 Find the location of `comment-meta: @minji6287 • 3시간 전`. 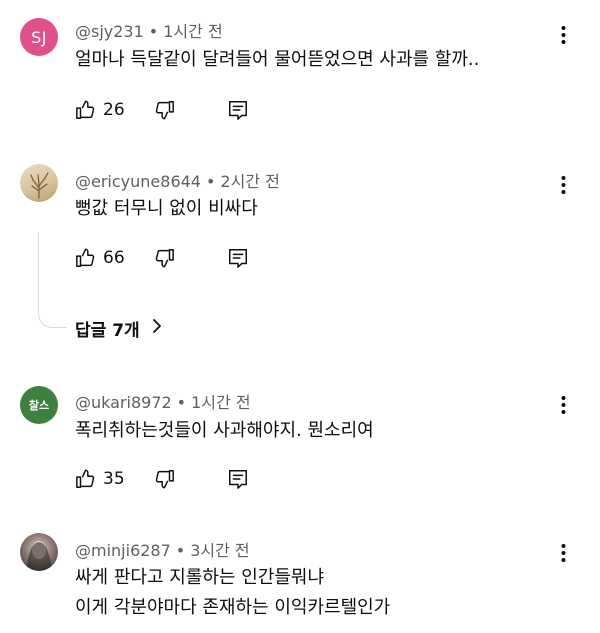

comment-meta: @minji6287 • 3시간 전 is located at coordinates (162, 549).